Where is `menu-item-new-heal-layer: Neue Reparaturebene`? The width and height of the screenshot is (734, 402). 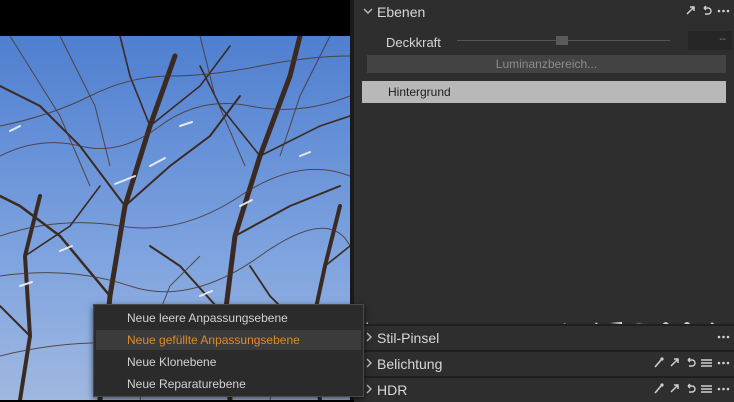 menu-item-new-heal-layer: Neue Reparaturebene is located at coordinates (228, 384).